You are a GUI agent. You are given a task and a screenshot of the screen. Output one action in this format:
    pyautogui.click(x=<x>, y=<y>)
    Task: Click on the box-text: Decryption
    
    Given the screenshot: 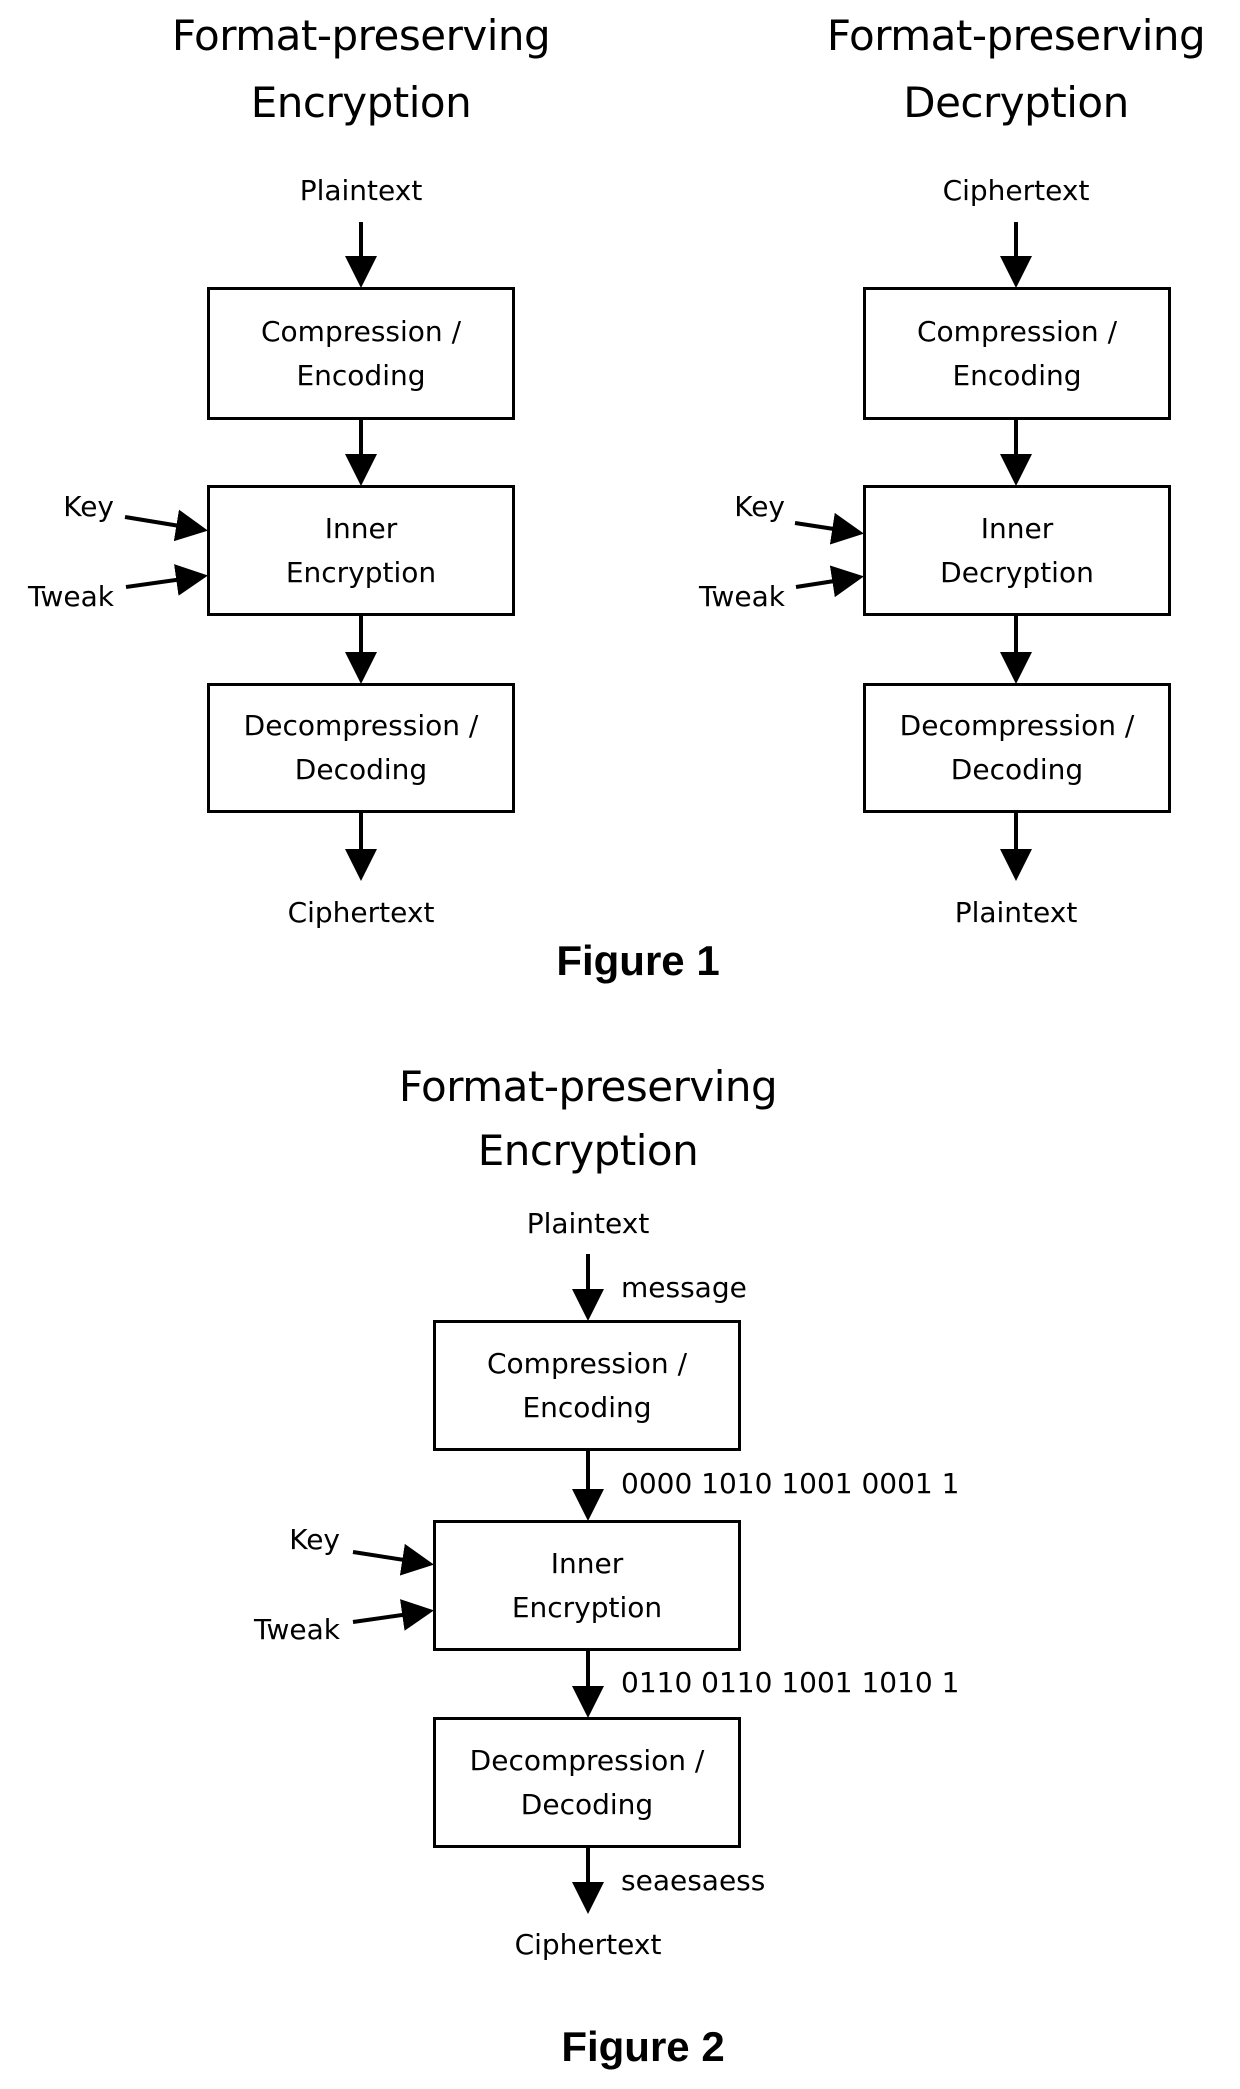 What is the action you would take?
    pyautogui.click(x=1017, y=572)
    